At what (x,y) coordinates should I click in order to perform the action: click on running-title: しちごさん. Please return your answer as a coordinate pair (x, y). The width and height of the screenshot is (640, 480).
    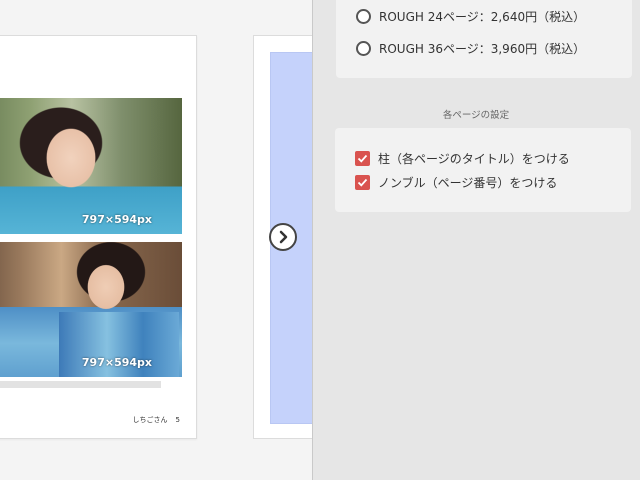
    Looking at the image, I should click on (150, 420).